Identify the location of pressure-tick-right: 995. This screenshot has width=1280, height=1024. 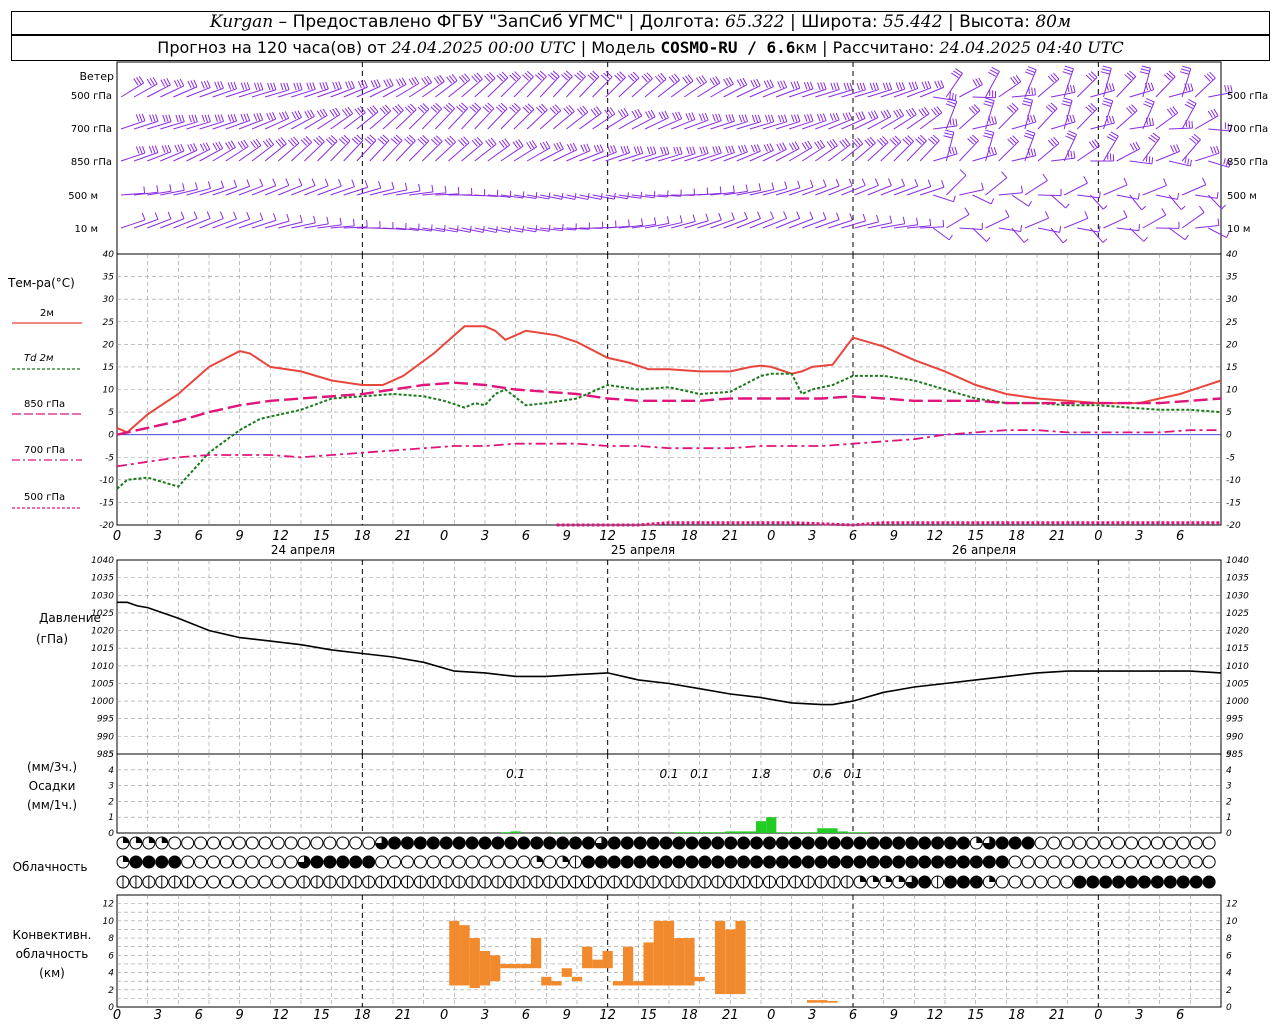
(1234, 720).